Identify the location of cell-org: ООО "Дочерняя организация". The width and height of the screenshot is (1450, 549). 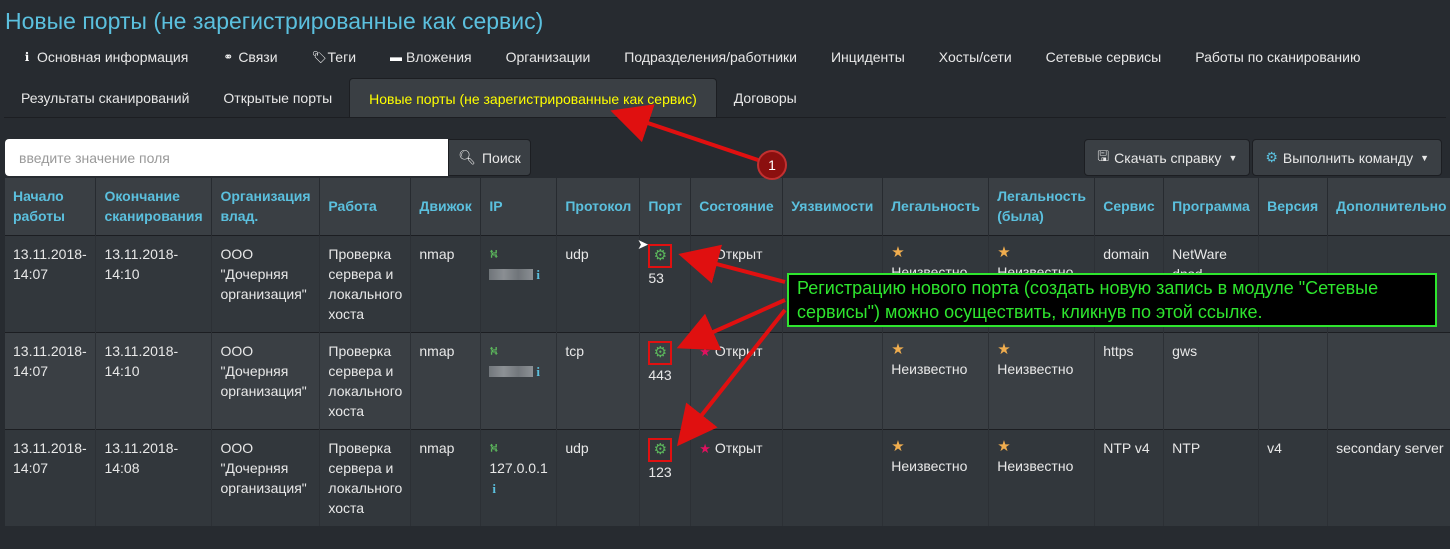
(266, 477).